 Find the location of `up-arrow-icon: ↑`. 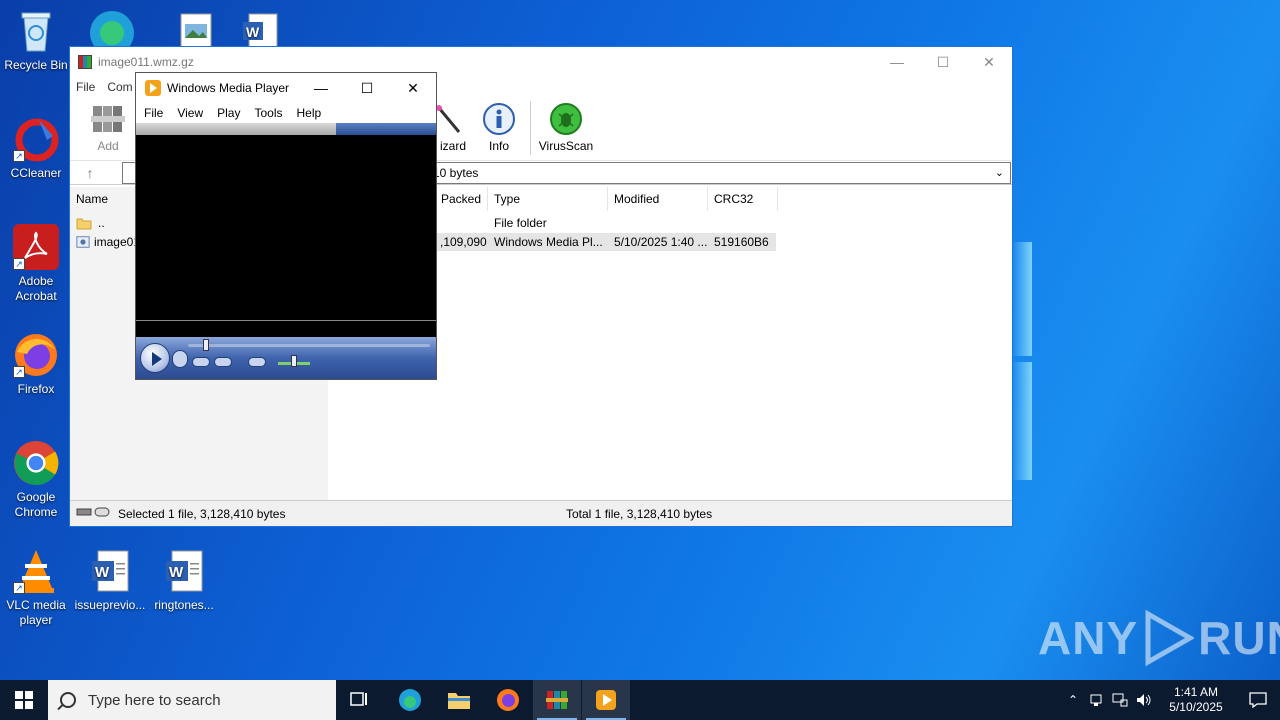

up-arrow-icon: ↑ is located at coordinates (90, 173).